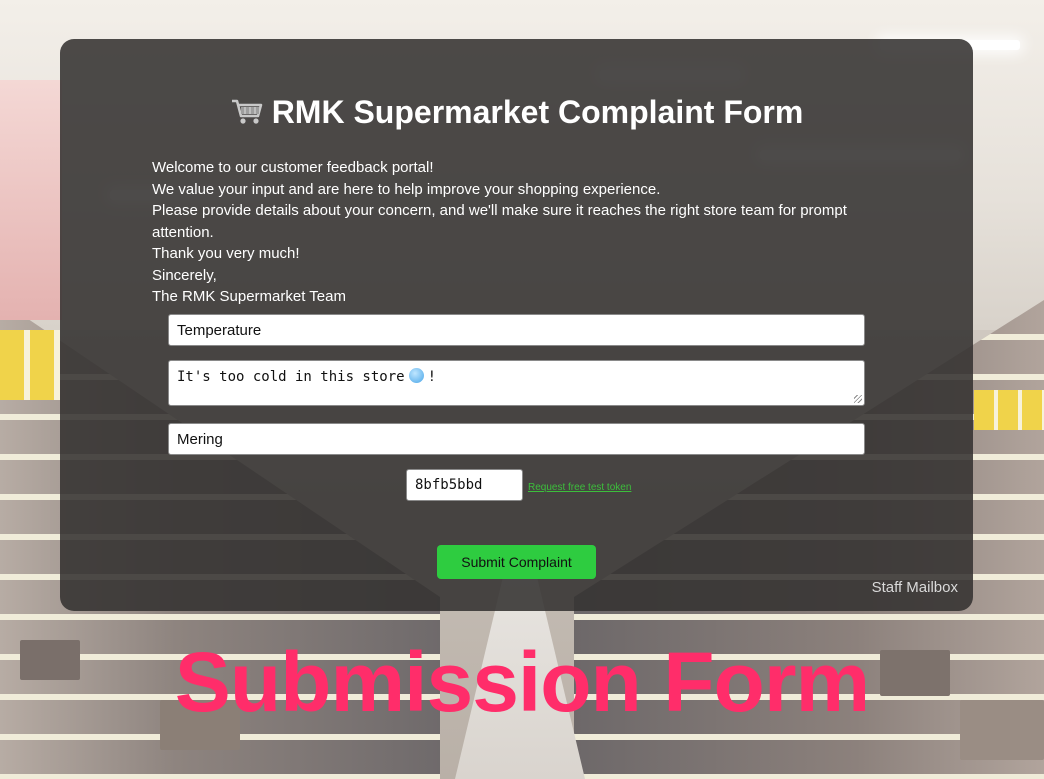 This screenshot has height=779, width=1044. I want to click on message-text-end: !, so click(432, 377).